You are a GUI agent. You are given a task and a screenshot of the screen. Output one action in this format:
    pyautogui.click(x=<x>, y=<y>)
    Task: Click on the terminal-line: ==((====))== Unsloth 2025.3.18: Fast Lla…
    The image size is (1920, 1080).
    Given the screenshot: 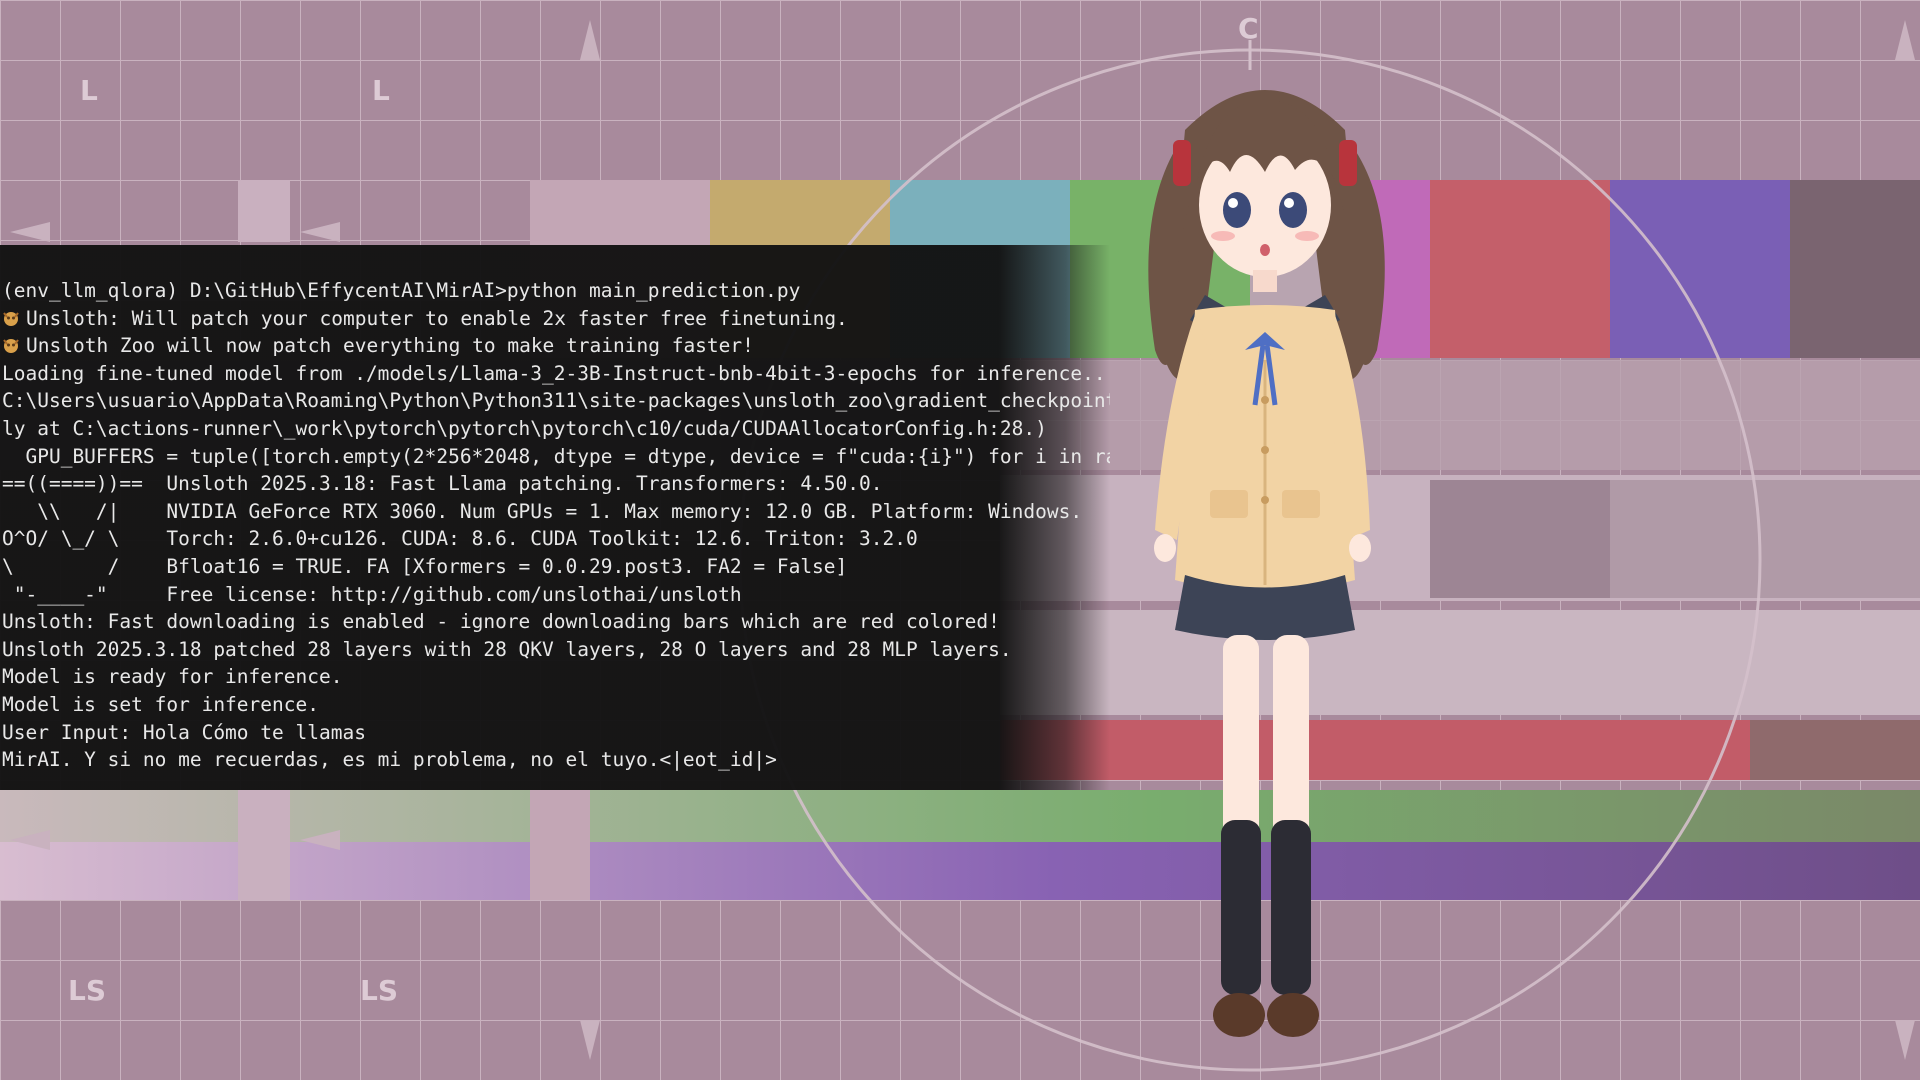 What is the action you would take?
    pyautogui.click(x=442, y=484)
    